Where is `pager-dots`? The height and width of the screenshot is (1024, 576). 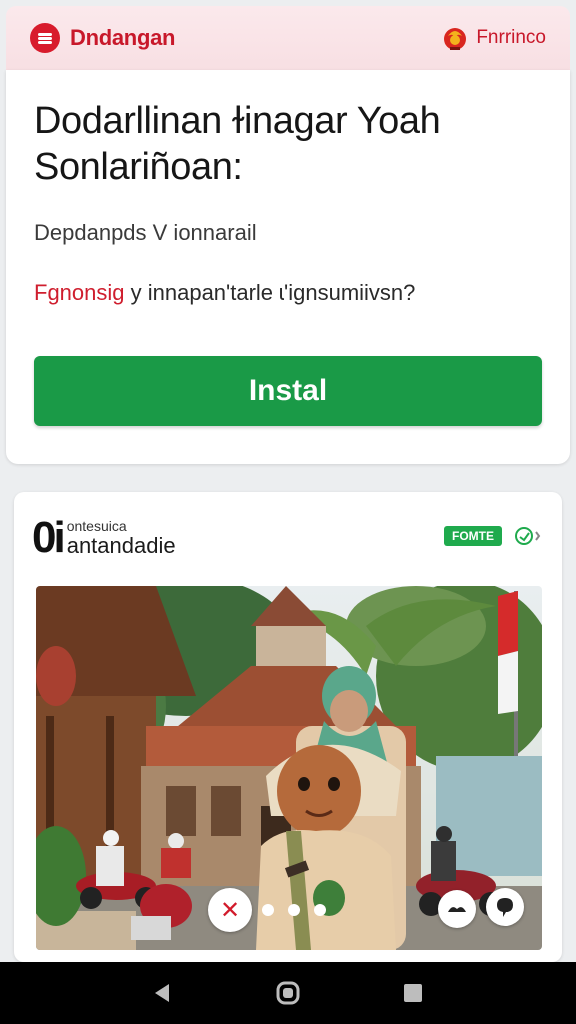
pager-dots is located at coordinates (294, 910).